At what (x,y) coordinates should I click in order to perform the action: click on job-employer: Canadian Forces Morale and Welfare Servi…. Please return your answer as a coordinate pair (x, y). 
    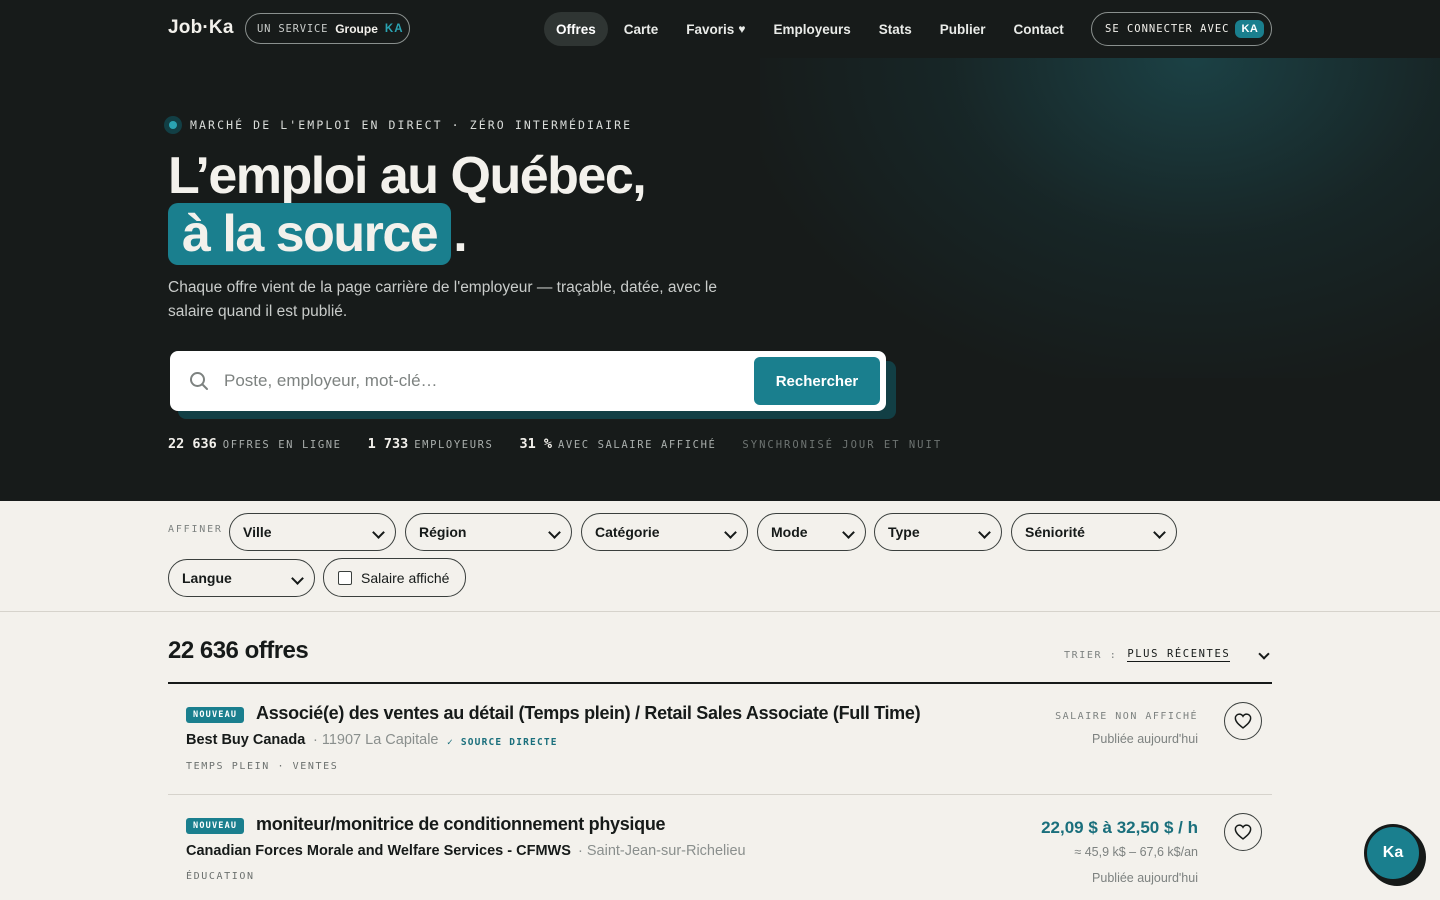
    Looking at the image, I should click on (378, 851).